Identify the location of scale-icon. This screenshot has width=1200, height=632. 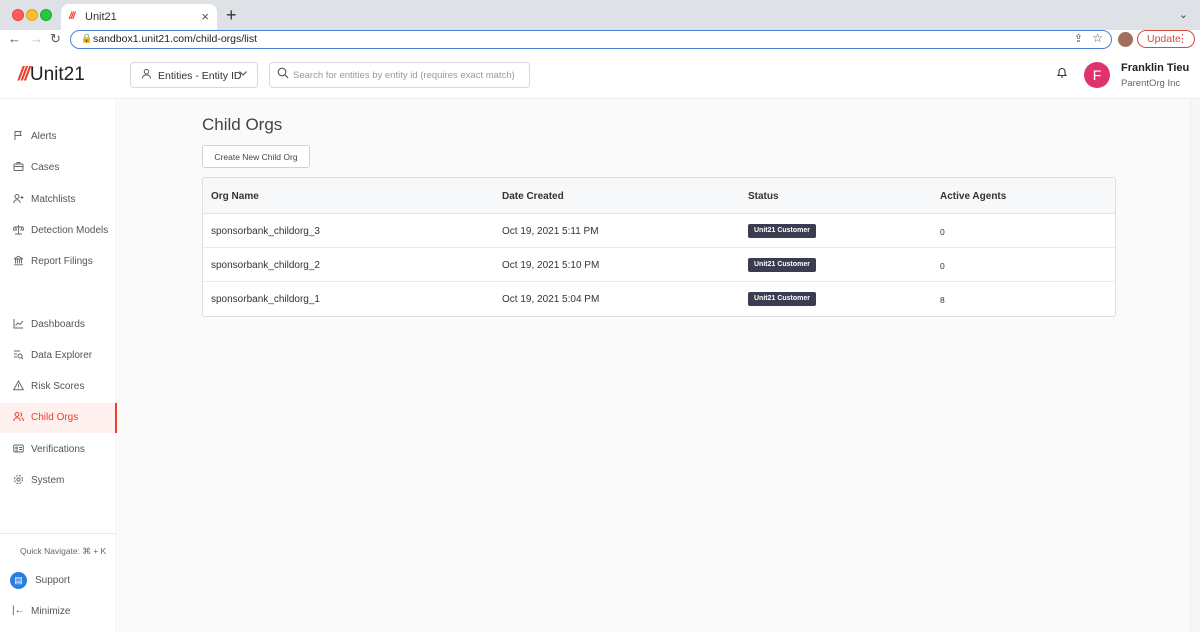
(18, 231).